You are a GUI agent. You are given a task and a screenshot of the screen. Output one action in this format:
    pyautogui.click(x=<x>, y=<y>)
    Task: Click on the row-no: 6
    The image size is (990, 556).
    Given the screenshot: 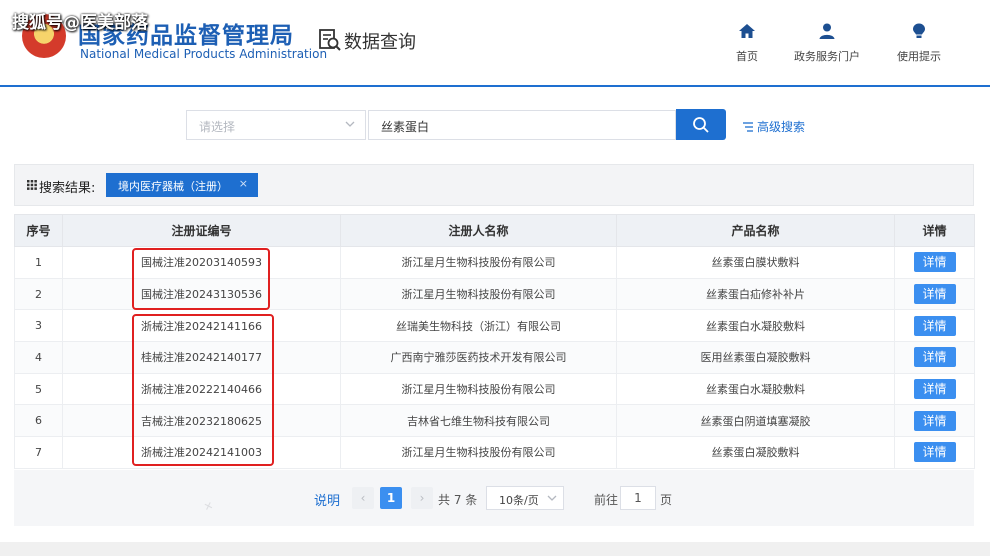 What is the action you would take?
    pyautogui.click(x=38, y=421)
    